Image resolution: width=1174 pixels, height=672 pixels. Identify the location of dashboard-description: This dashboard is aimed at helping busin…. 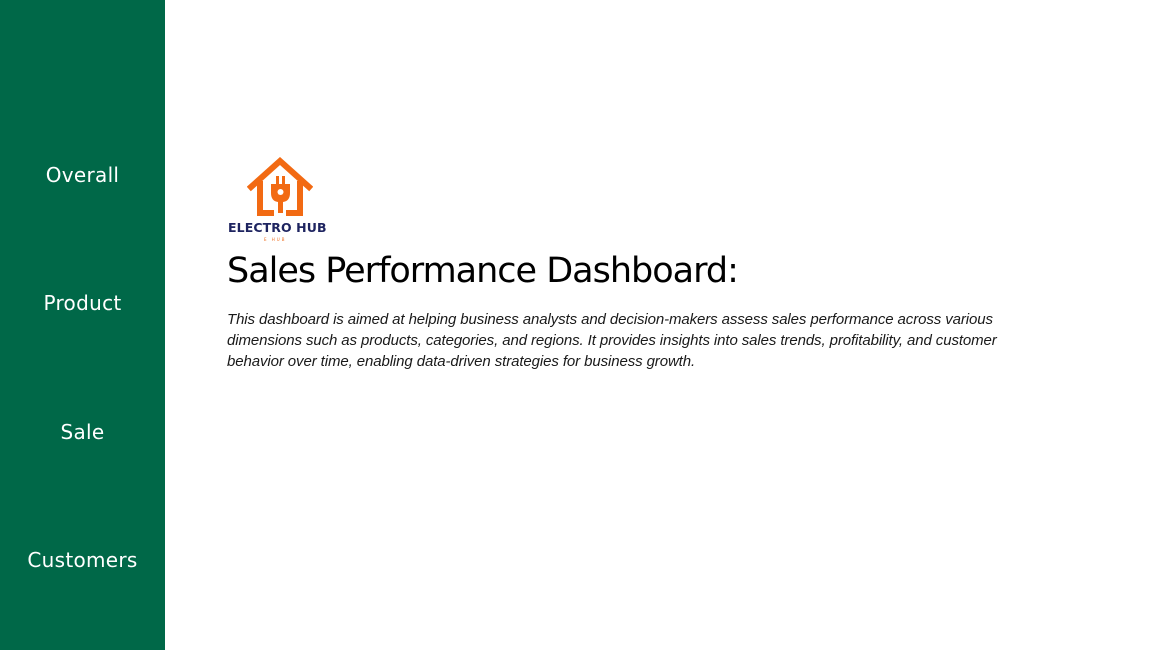
(612, 340).